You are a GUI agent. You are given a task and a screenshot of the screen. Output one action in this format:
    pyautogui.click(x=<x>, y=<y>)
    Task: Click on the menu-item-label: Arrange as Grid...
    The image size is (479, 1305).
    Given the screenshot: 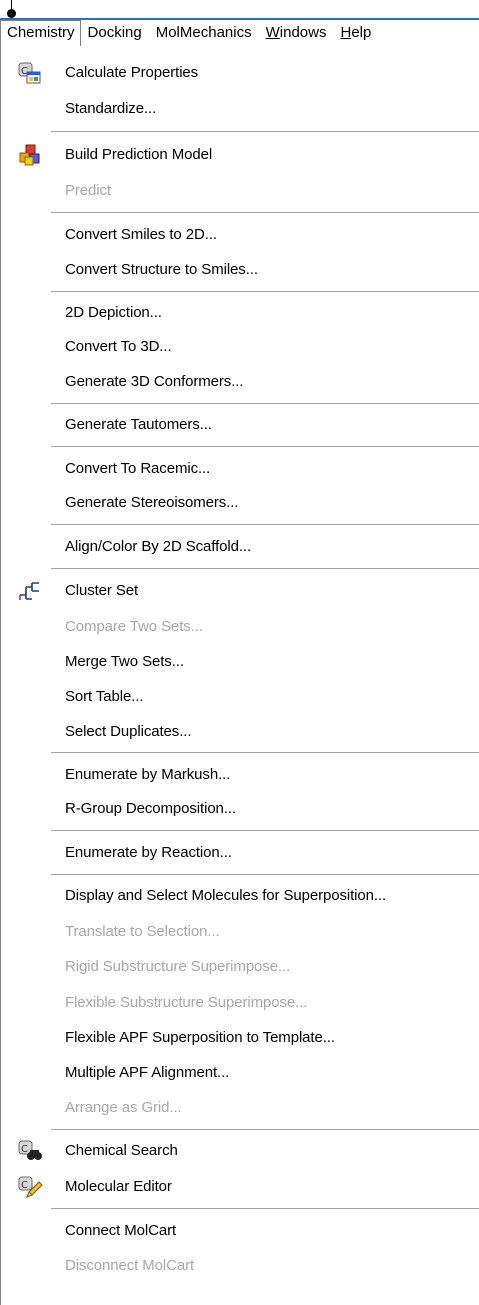 What is the action you would take?
    pyautogui.click(x=123, y=1107)
    